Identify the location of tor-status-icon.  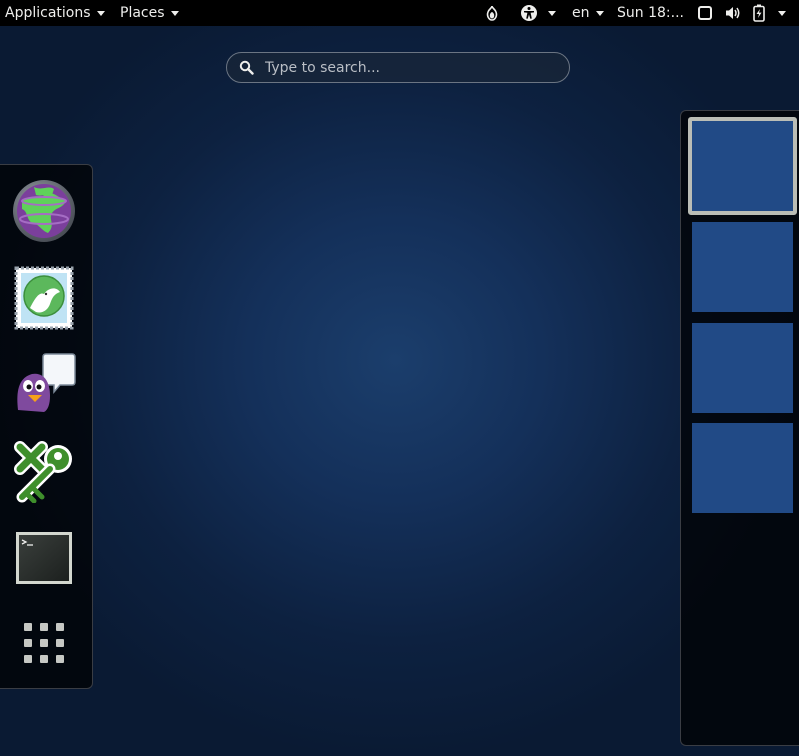
(492, 13).